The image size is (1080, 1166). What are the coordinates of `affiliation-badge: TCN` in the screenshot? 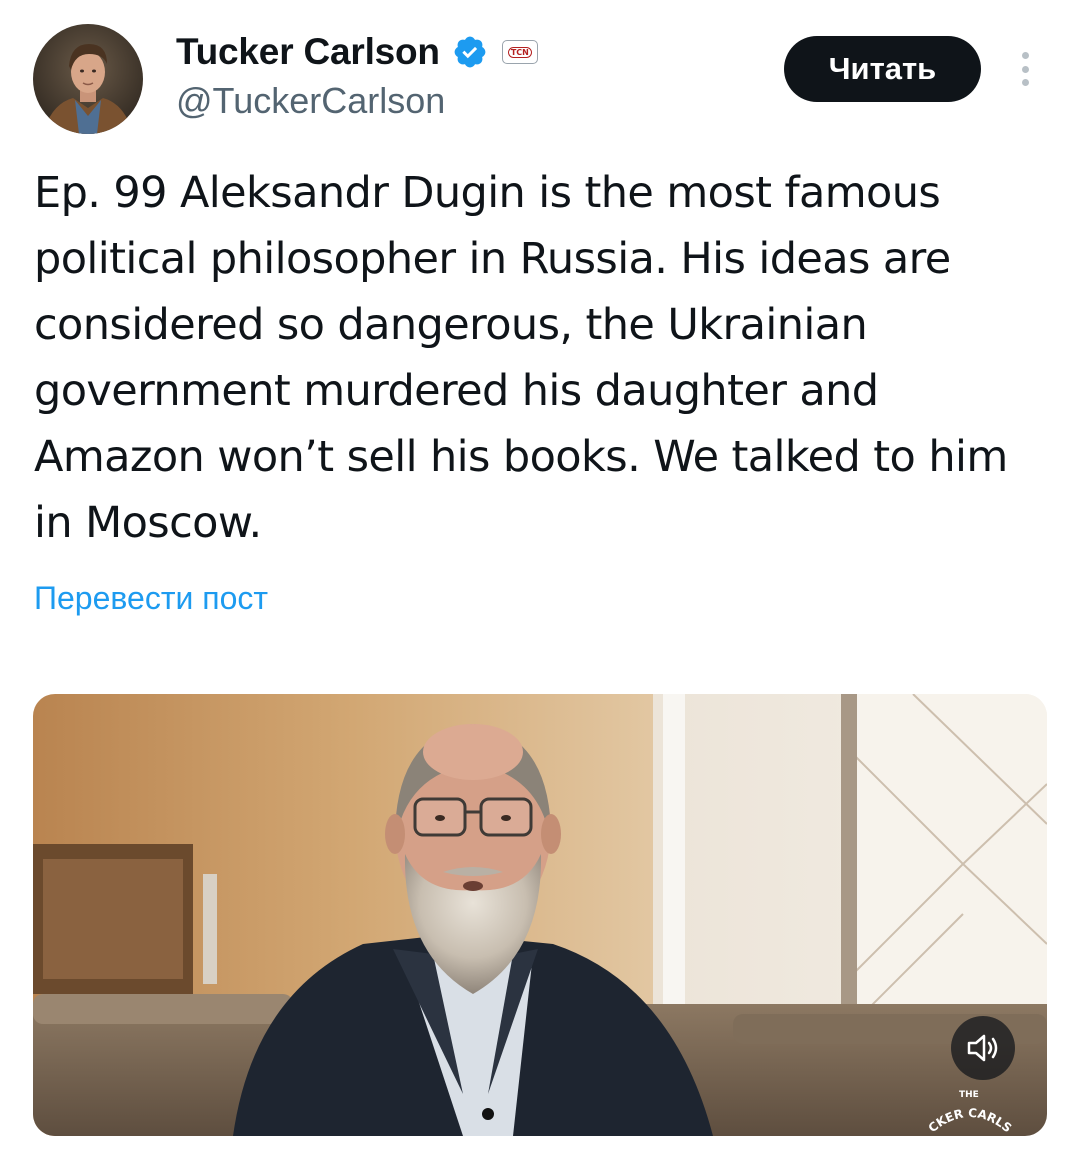 It's located at (519, 52).